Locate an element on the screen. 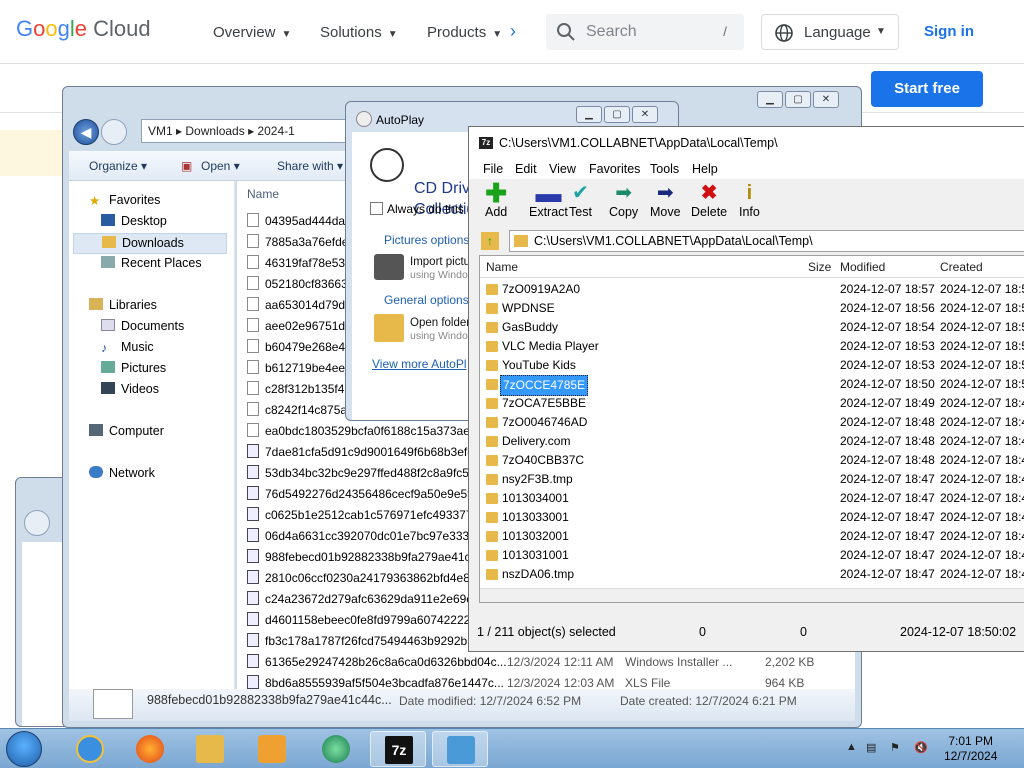 This screenshot has height=768, width=1024. nav-next-chevron-icon: › is located at coordinates (513, 31).